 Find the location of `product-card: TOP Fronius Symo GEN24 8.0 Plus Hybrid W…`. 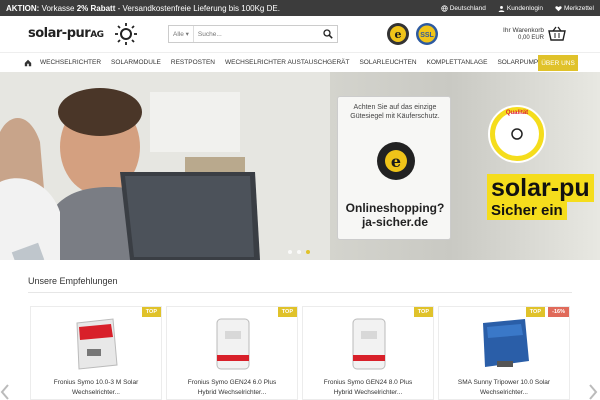

product-card: TOP Fronius Symo GEN24 8.0 Plus Hybrid W… is located at coordinates (368, 353).